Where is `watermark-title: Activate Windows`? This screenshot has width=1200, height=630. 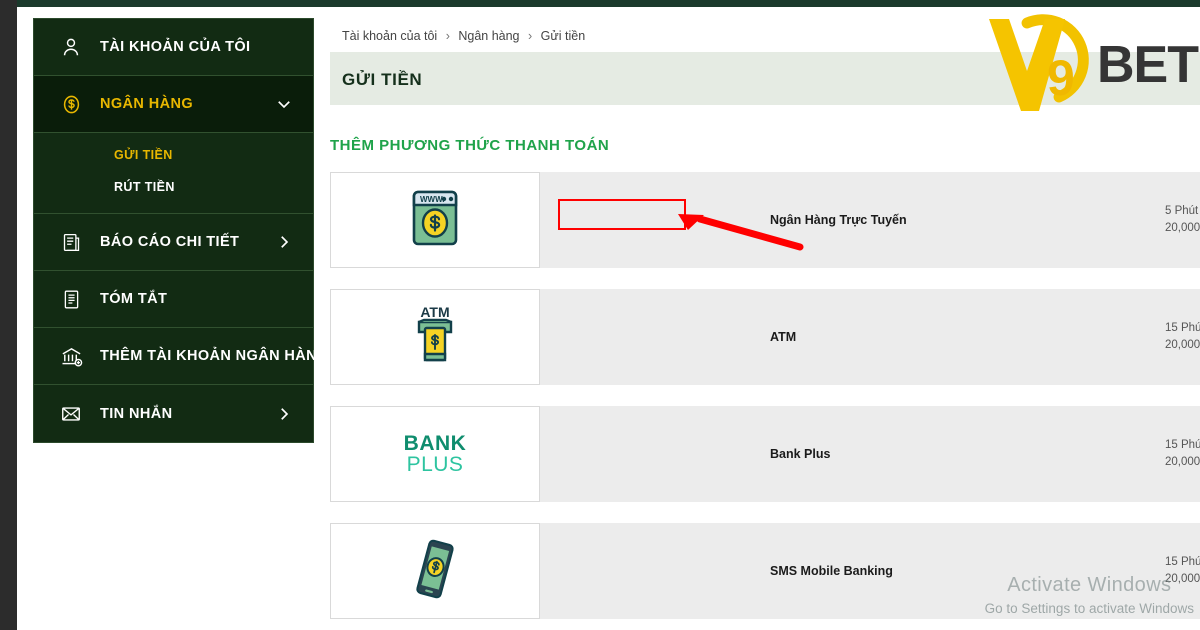 watermark-title: Activate Windows is located at coordinates (1089, 585).